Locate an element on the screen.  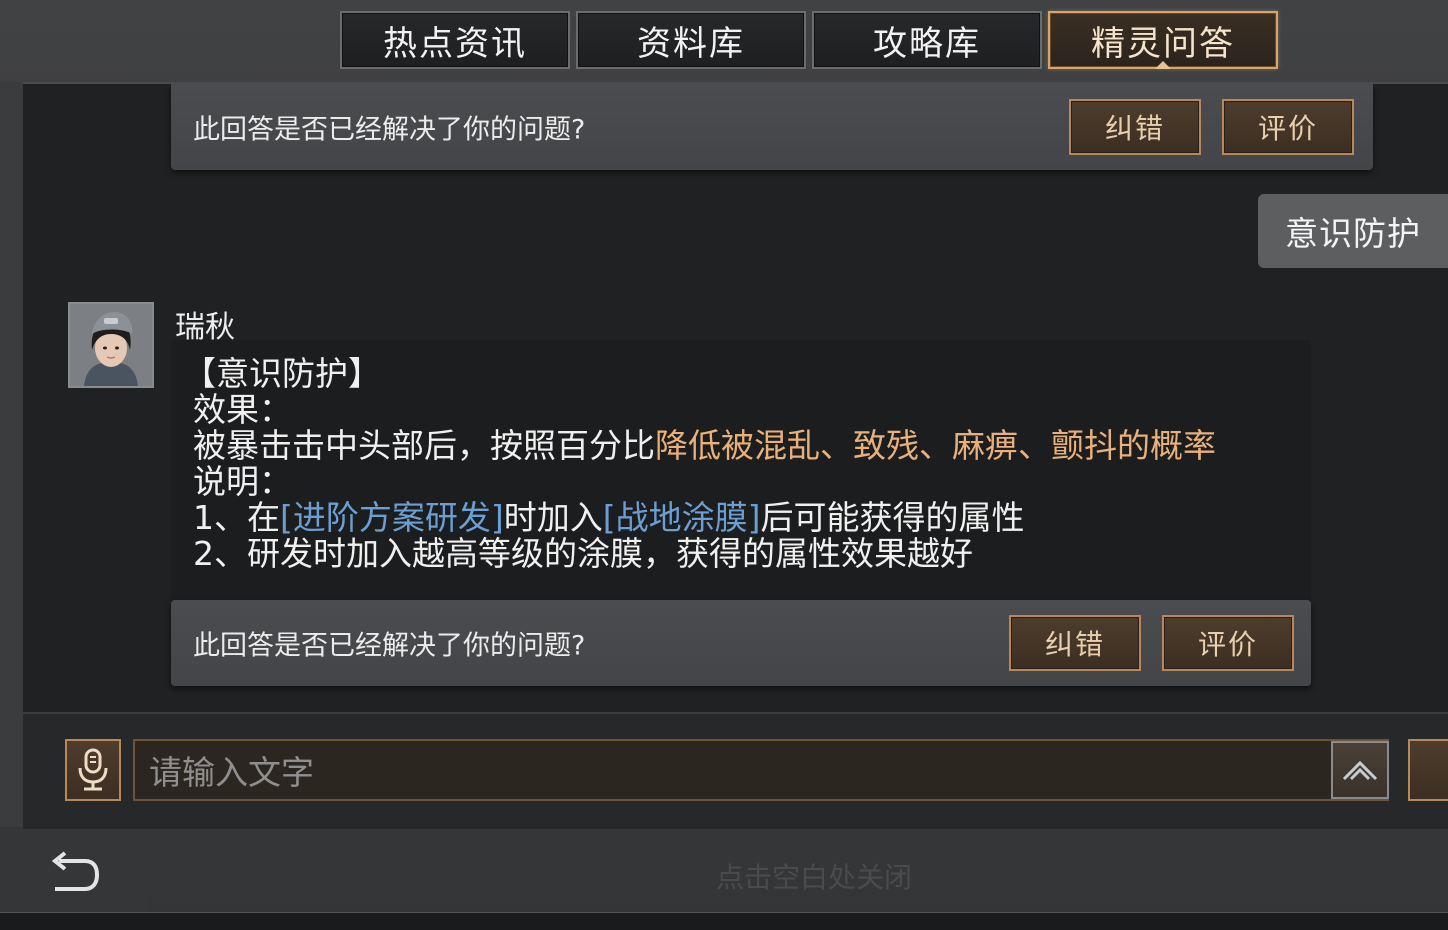
voice-button is located at coordinates (93, 770).